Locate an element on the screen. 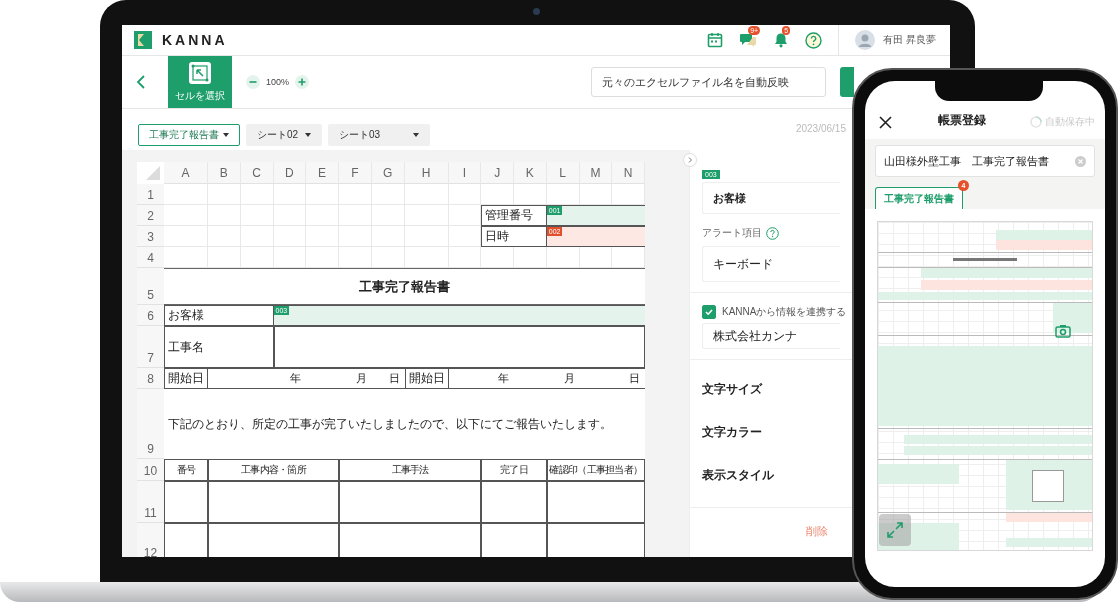 The image size is (1120, 609). cell-label: お客様 is located at coordinates (219, 315).